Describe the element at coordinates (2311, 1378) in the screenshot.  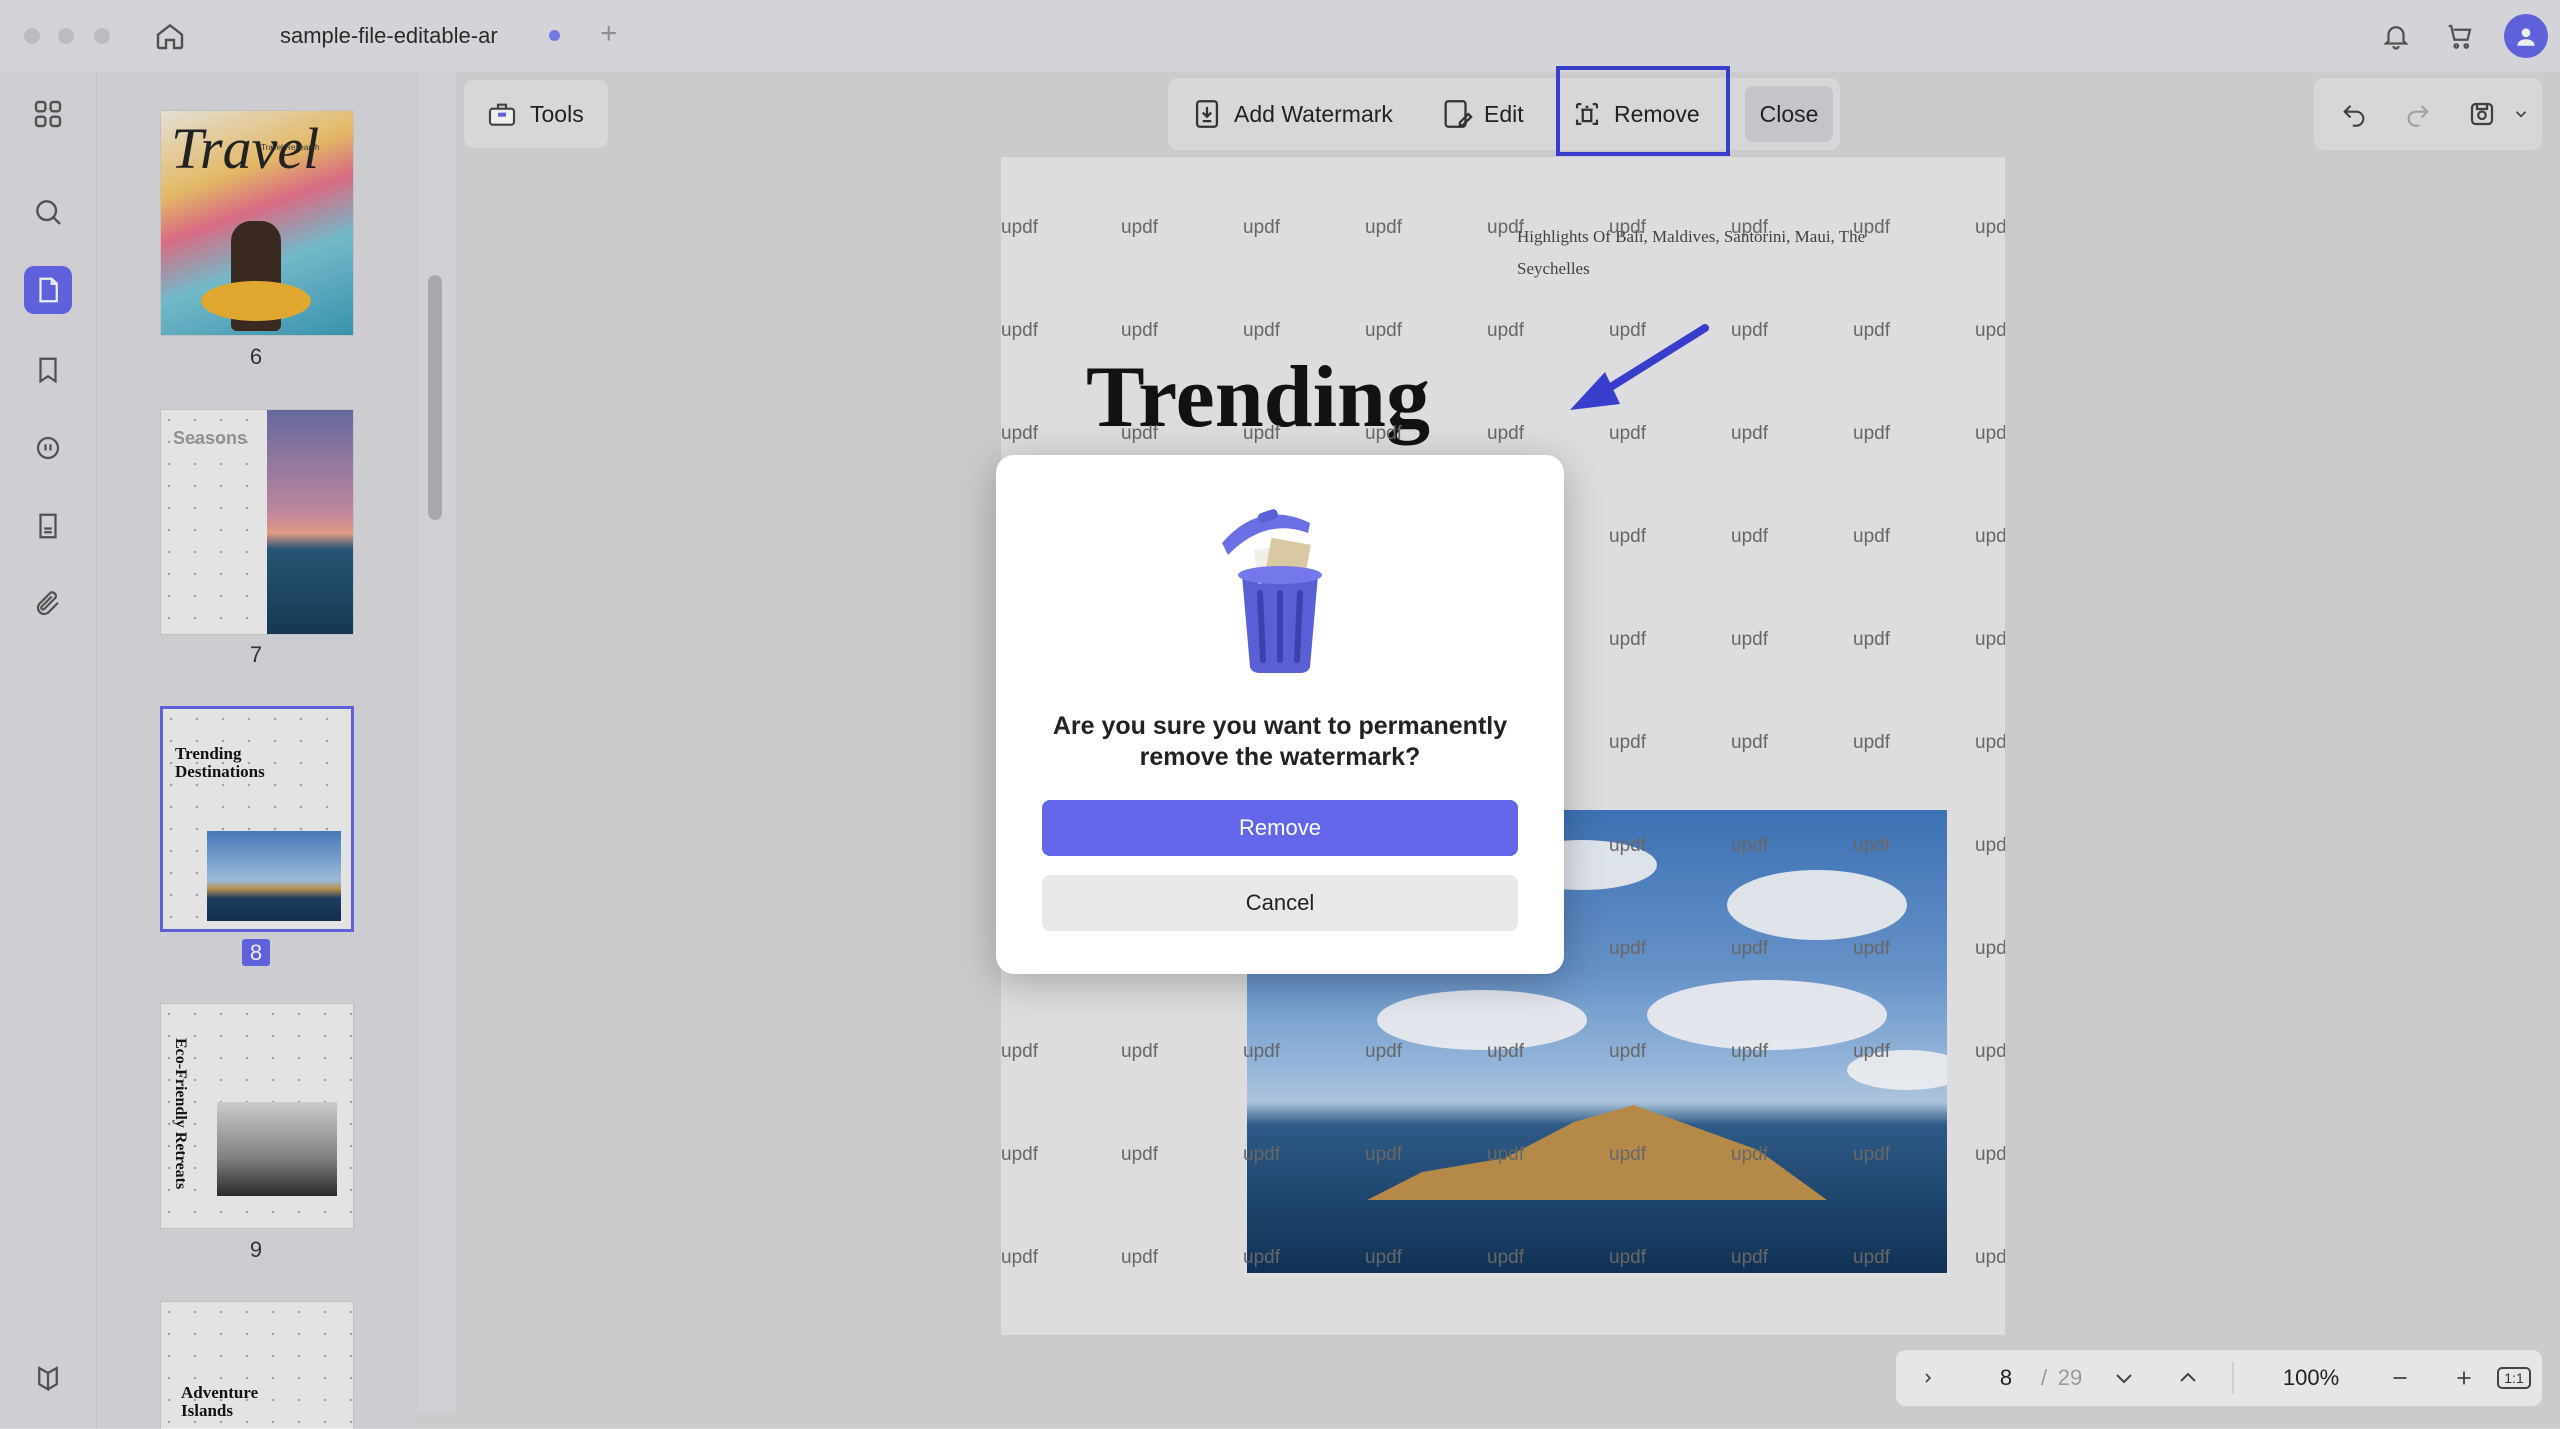
I see `zoom-level: 100%` at that location.